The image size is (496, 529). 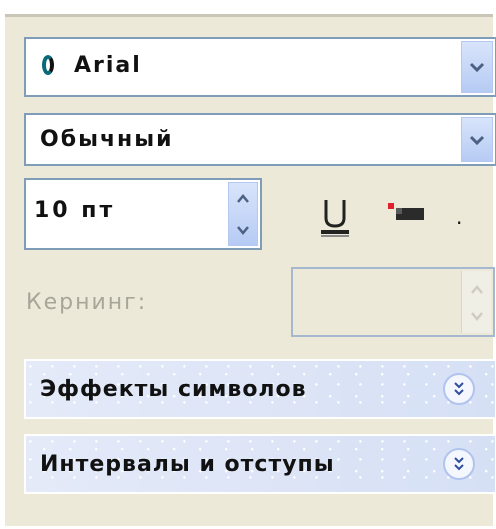 I want to click on font-size-stepper: 10 пт, so click(x=143, y=214).